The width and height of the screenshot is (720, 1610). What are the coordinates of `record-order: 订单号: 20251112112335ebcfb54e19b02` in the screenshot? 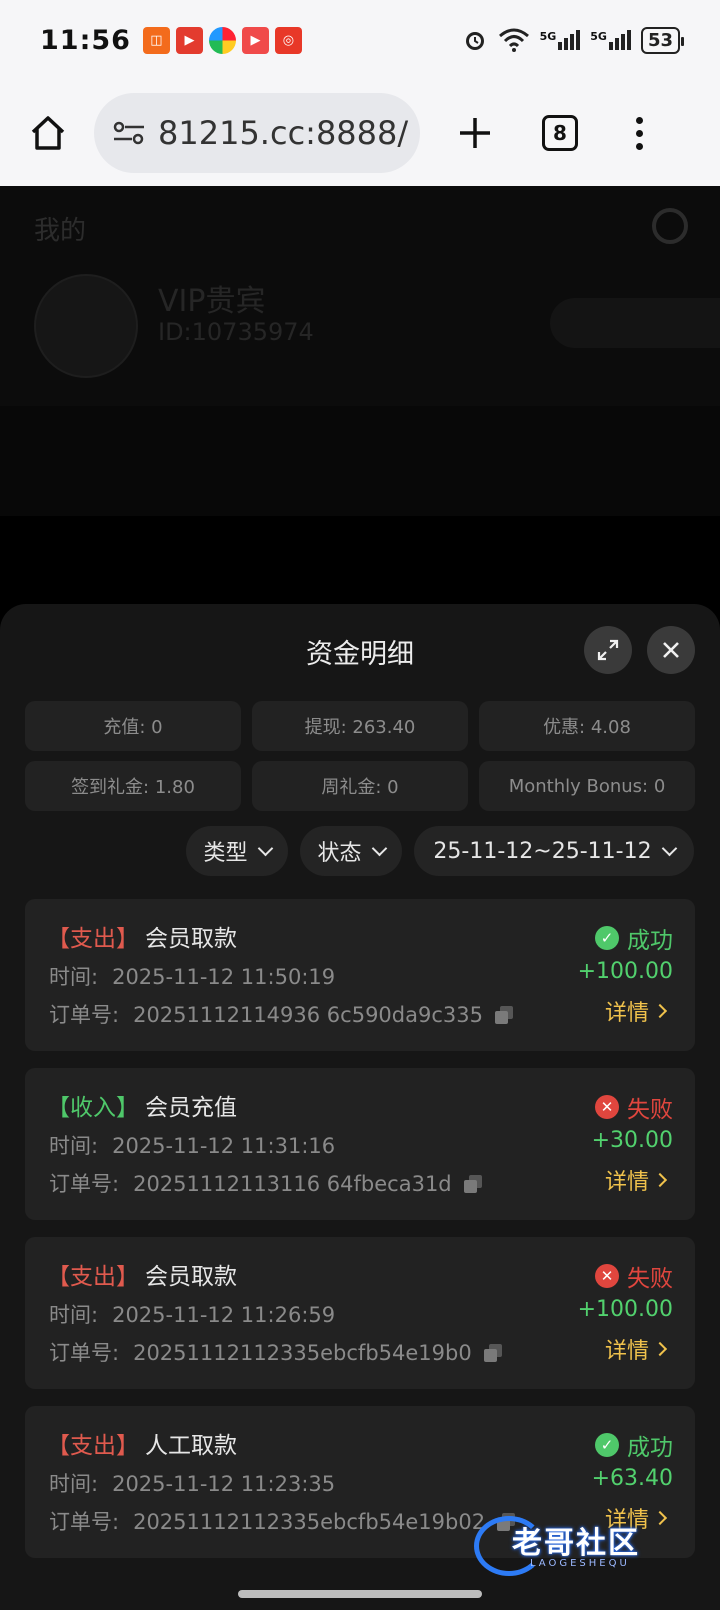 It's located at (282, 1521).